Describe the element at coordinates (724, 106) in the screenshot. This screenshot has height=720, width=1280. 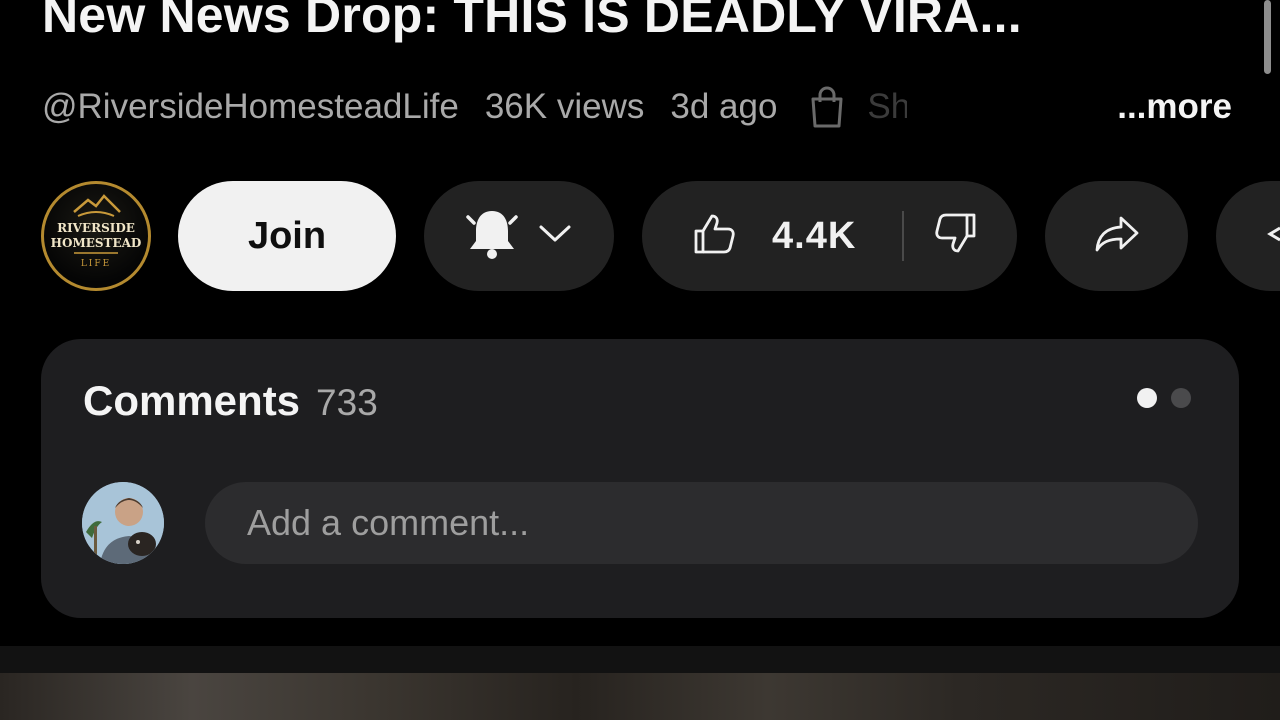
I see `upload-age: 3d ago` at that location.